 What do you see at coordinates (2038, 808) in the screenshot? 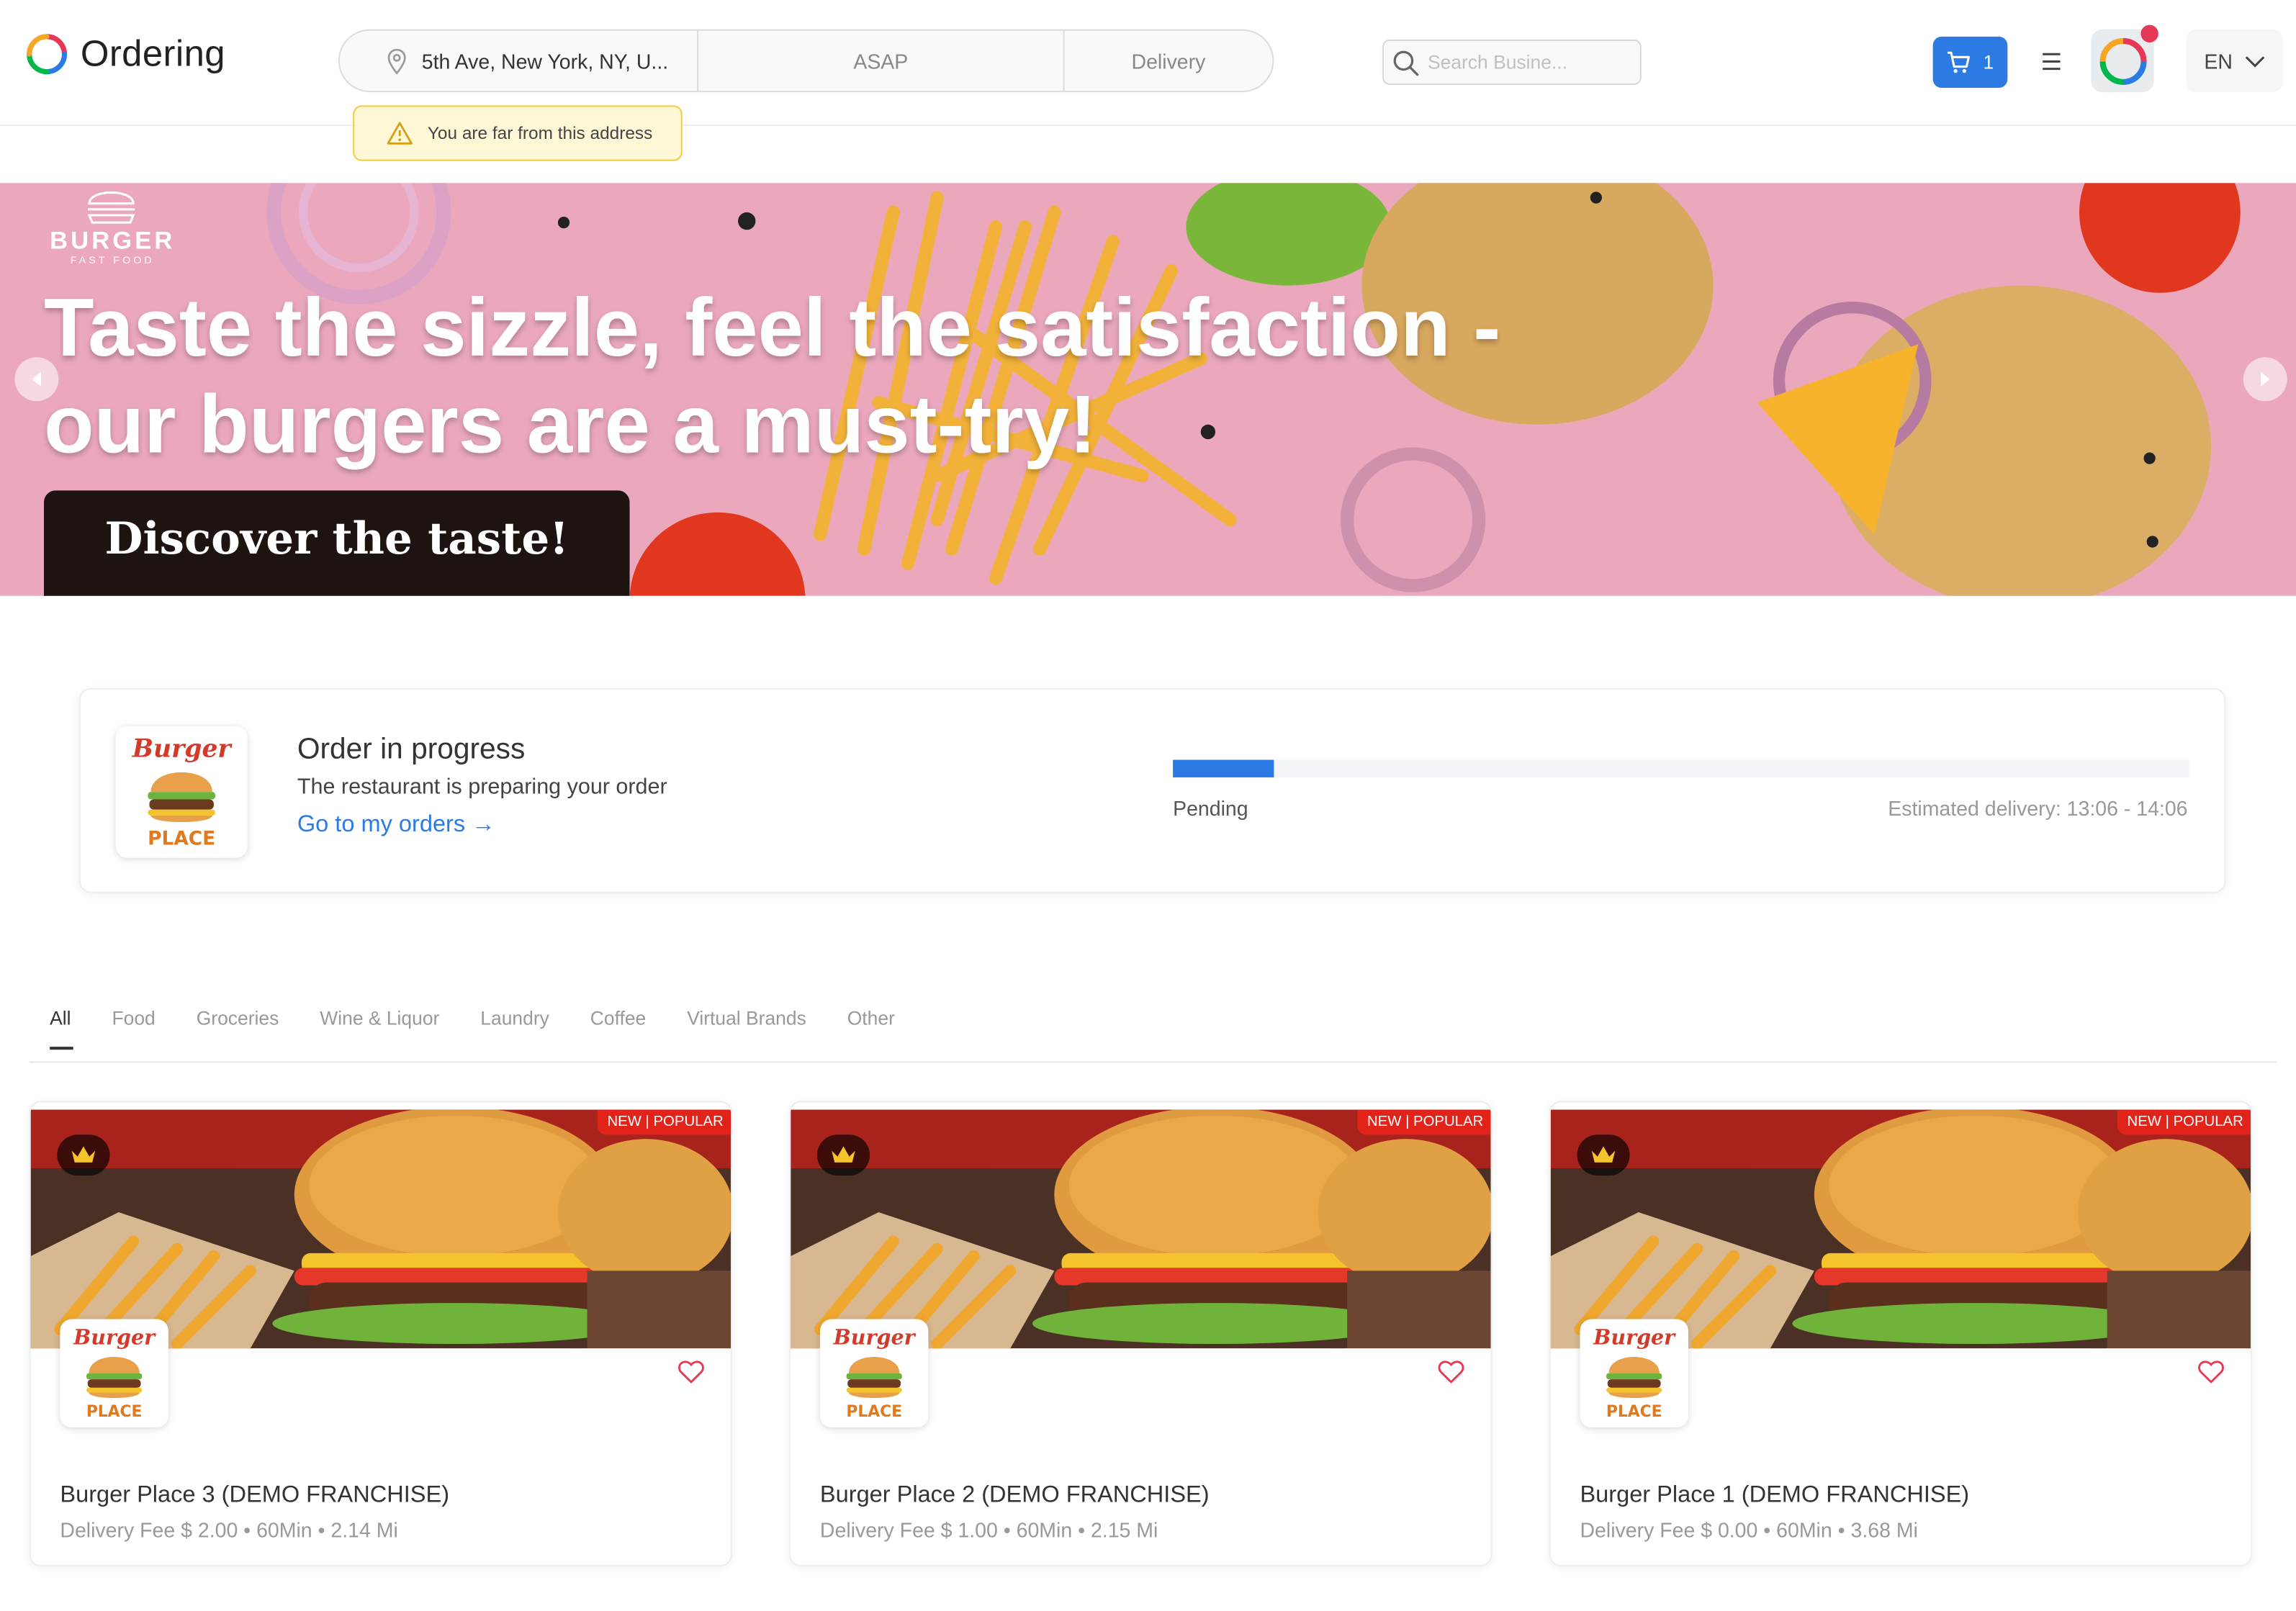
I see `order-eta: Estimated delivery: 13:06 - 14:06` at bounding box center [2038, 808].